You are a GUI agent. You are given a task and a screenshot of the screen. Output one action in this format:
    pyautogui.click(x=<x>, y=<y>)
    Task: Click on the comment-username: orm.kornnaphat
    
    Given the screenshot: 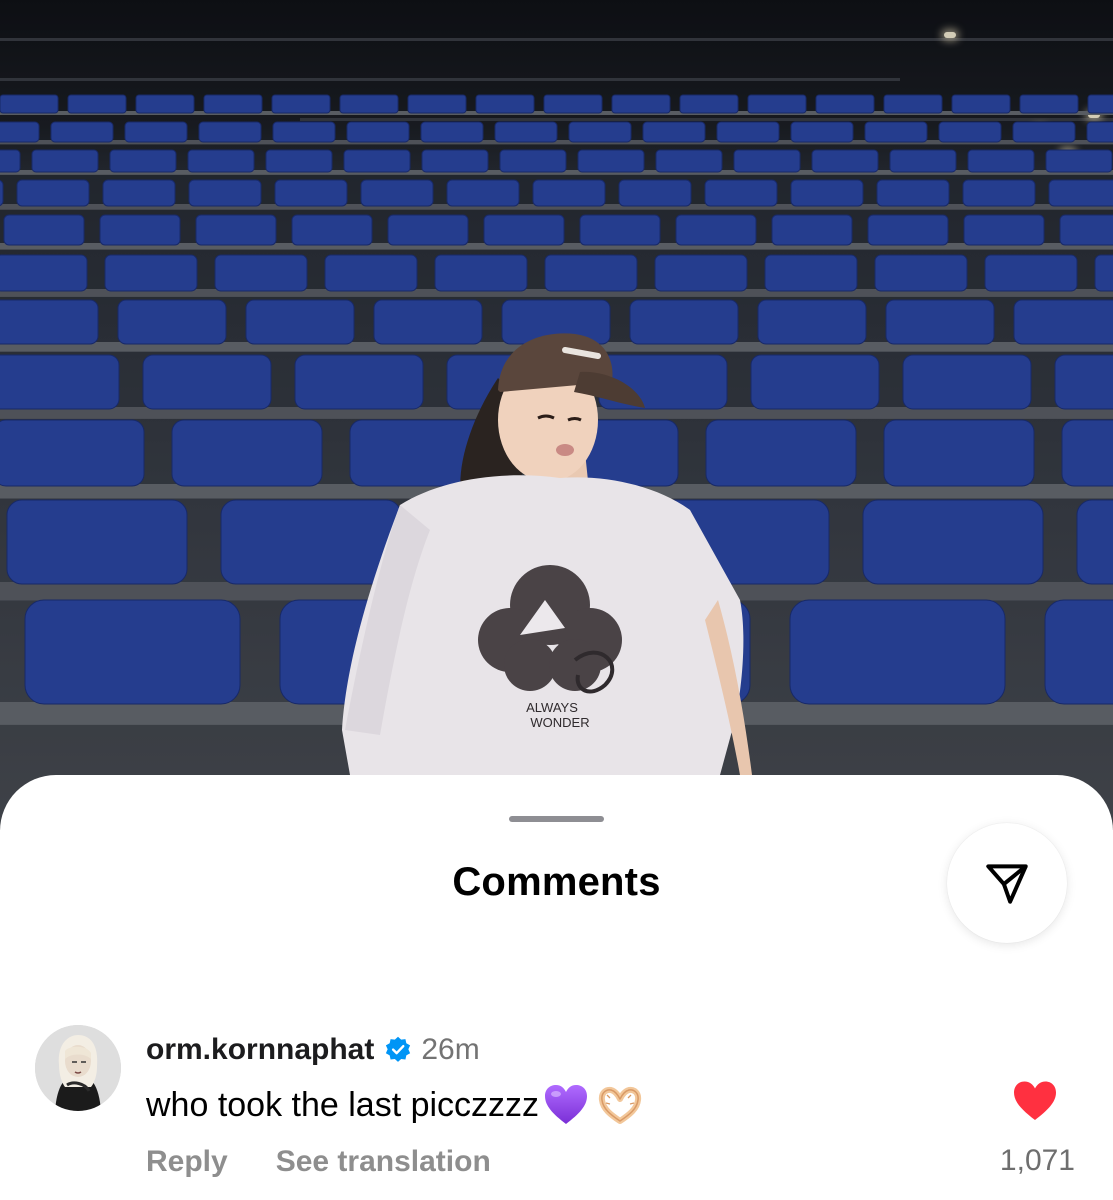 What is the action you would take?
    pyautogui.click(x=260, y=1050)
    